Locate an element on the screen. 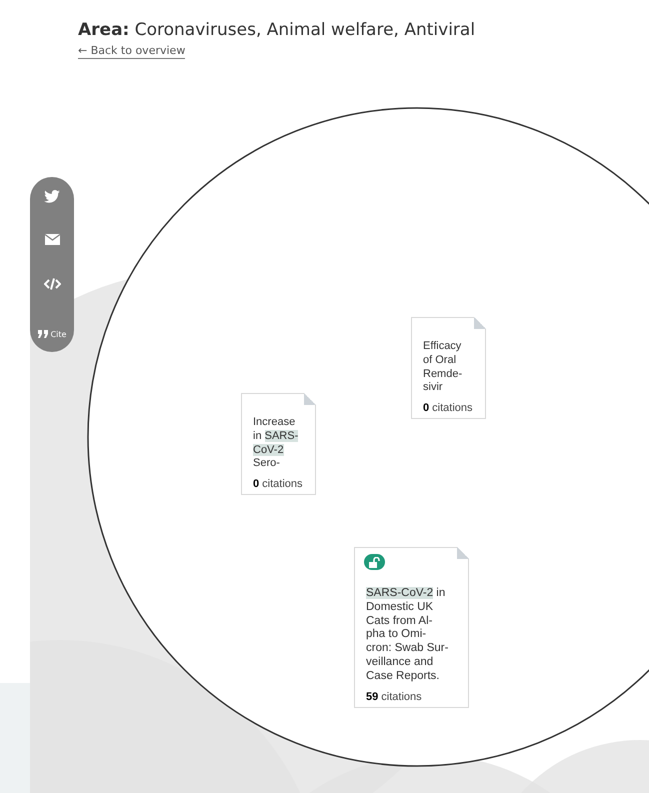 The height and width of the screenshot is (793, 649). cite-label: Cite is located at coordinates (58, 334).